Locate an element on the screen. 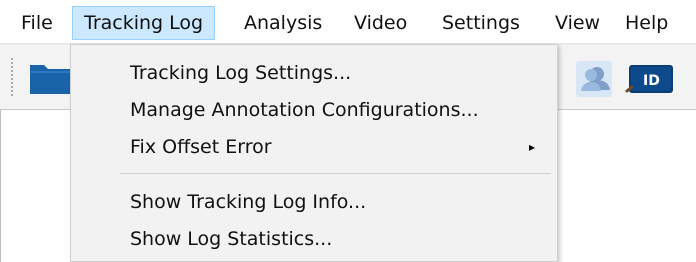 Image resolution: width=696 pixels, height=262 pixels. menu-video: Video is located at coordinates (380, 23).